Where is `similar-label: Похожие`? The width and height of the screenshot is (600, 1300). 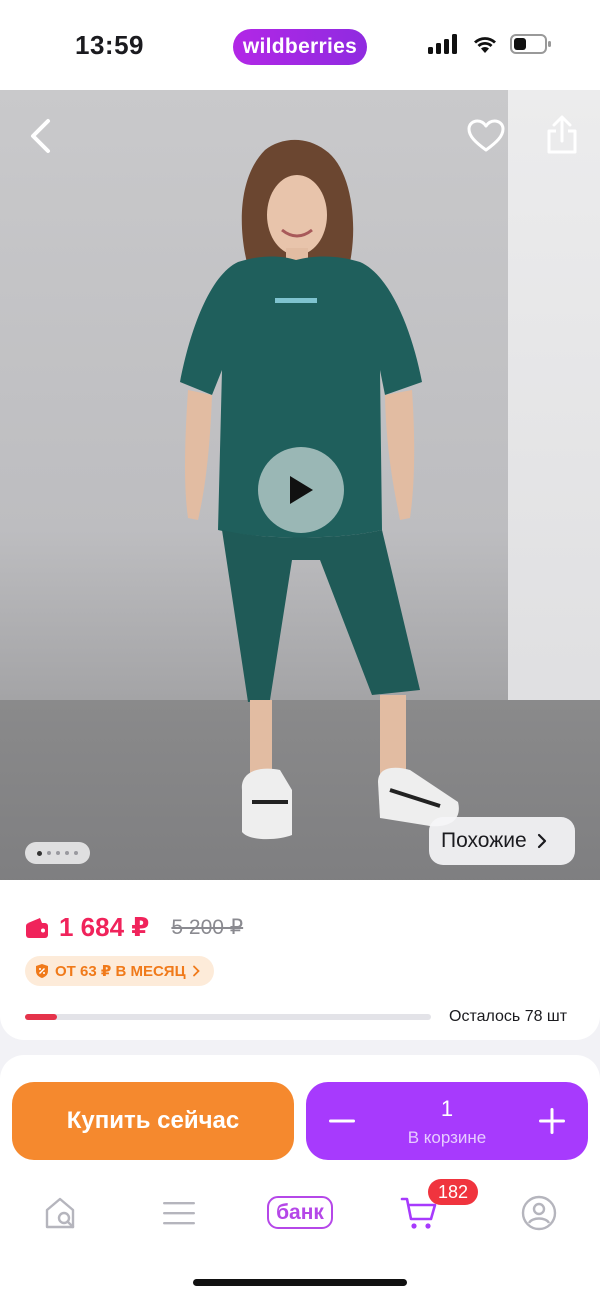
similar-label: Похожие is located at coordinates (484, 840).